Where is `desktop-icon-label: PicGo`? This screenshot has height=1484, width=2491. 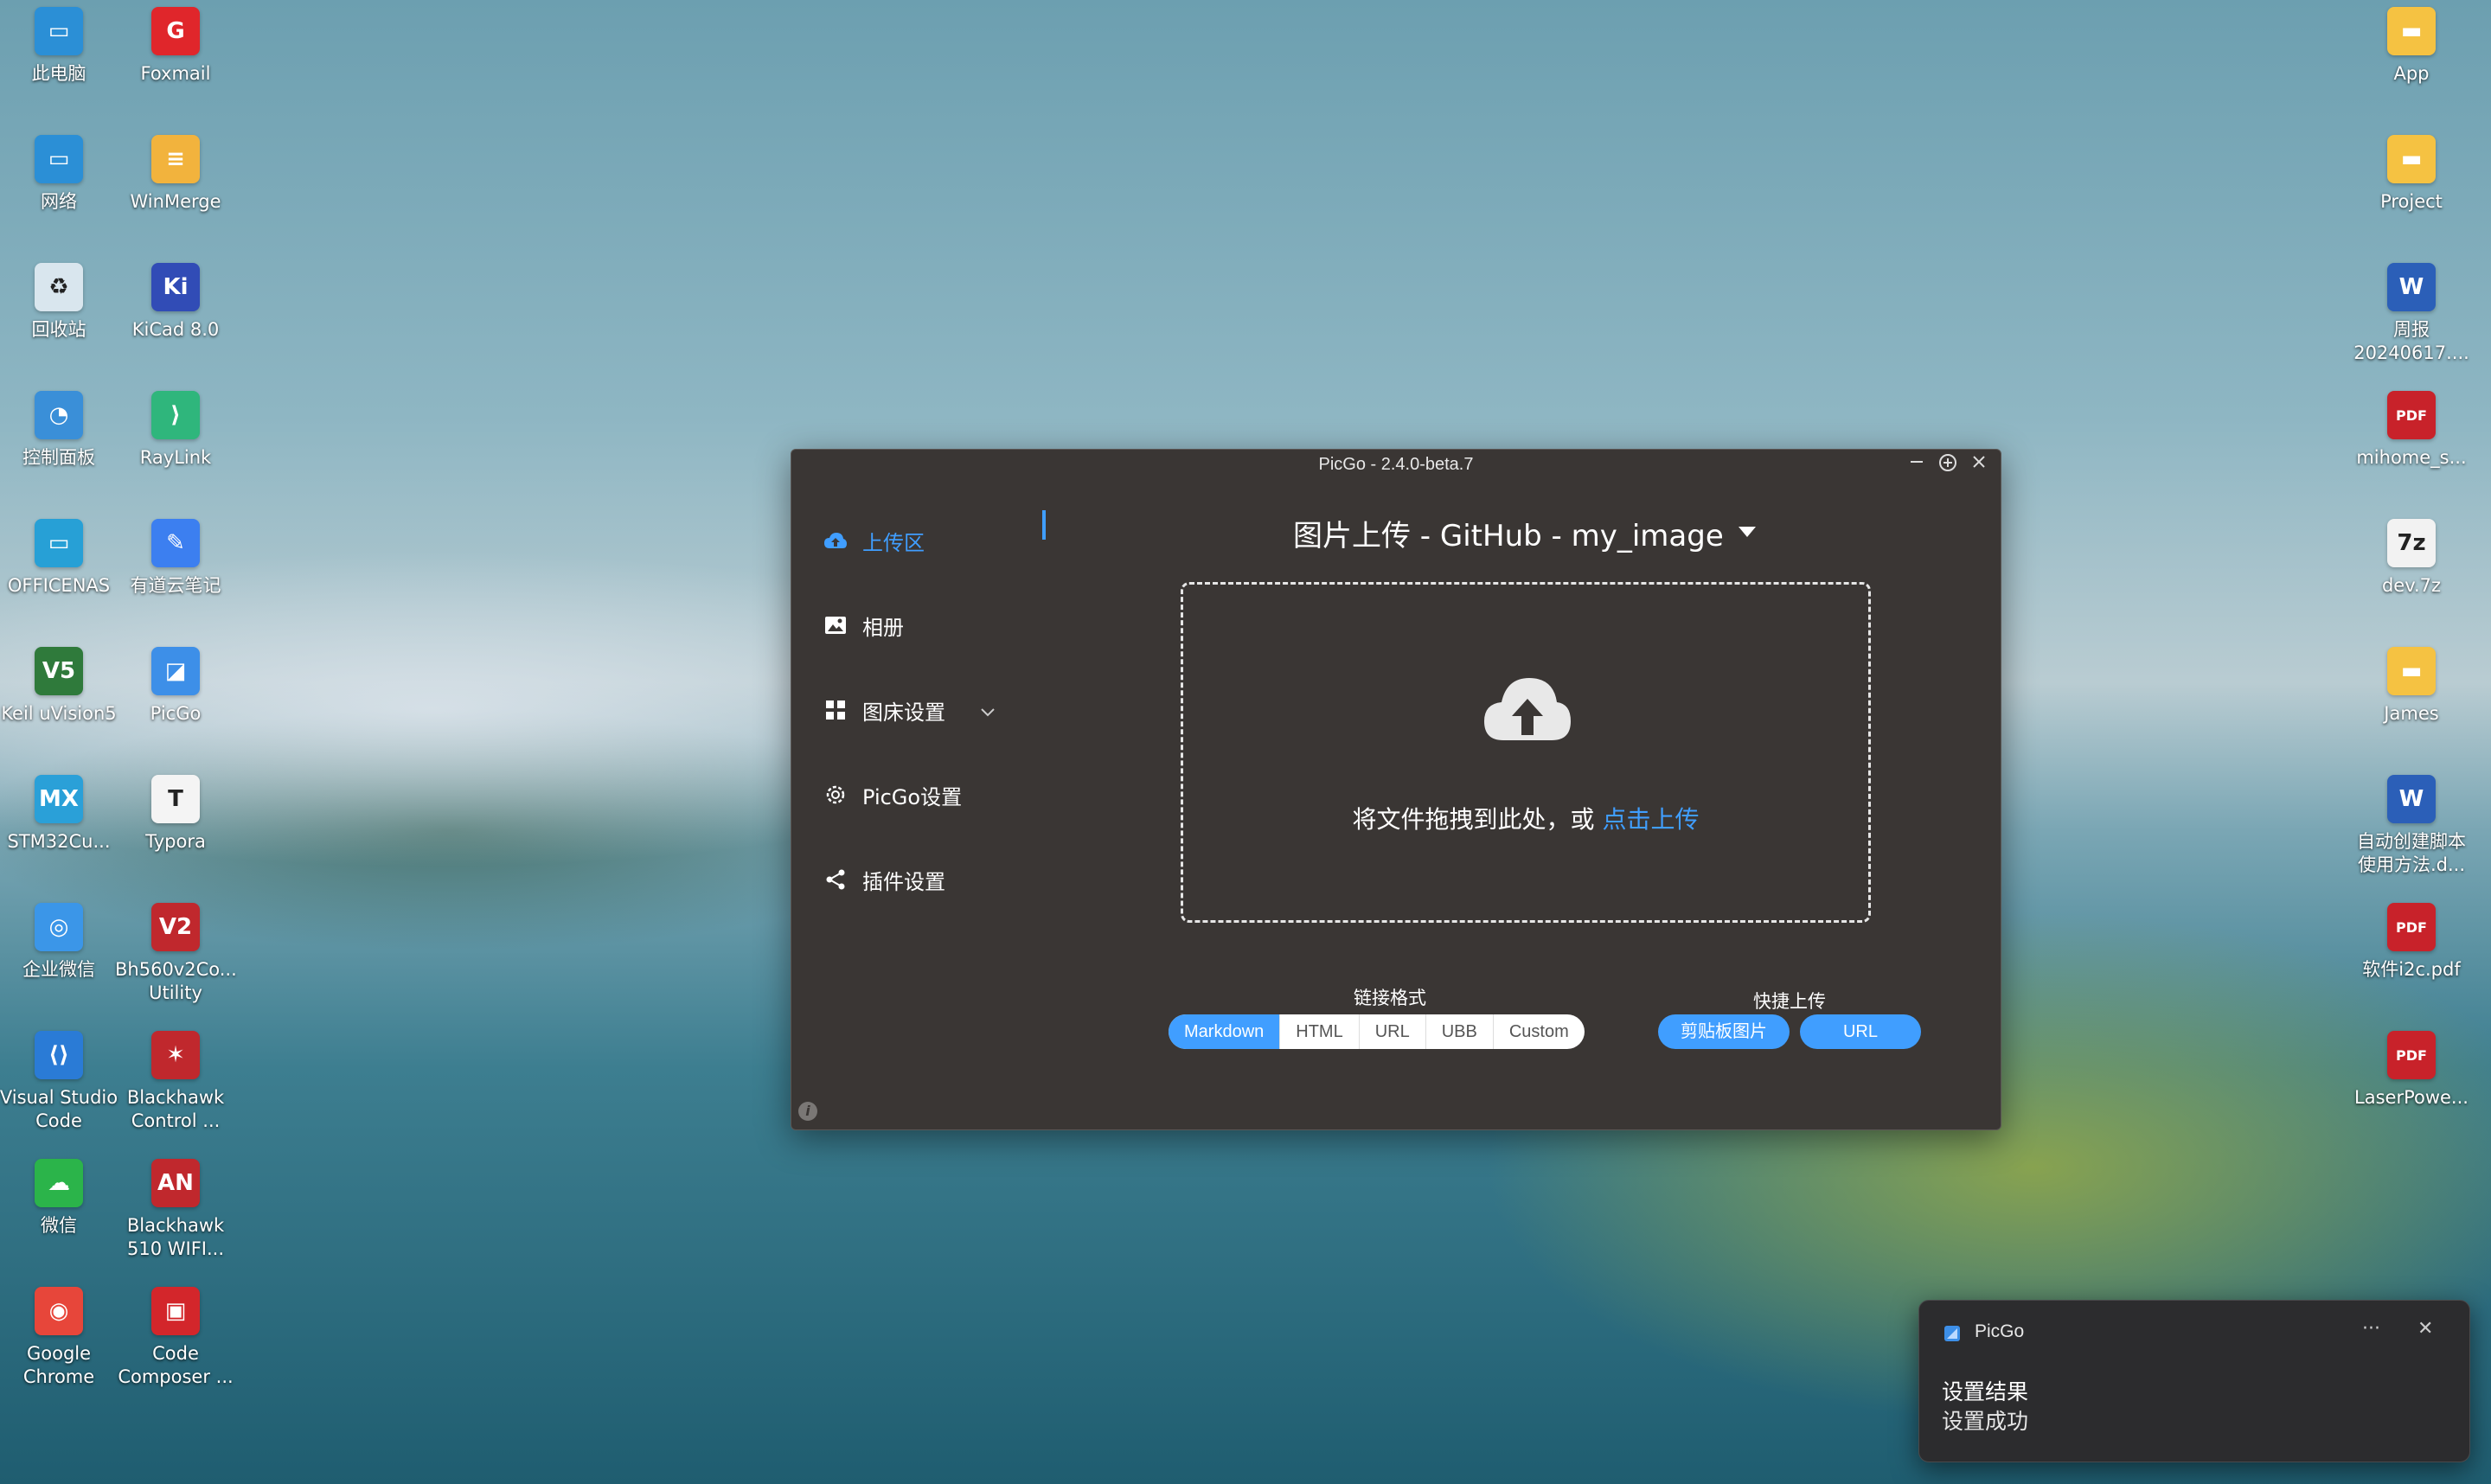
desktop-icon-label: PicGo is located at coordinates (176, 713).